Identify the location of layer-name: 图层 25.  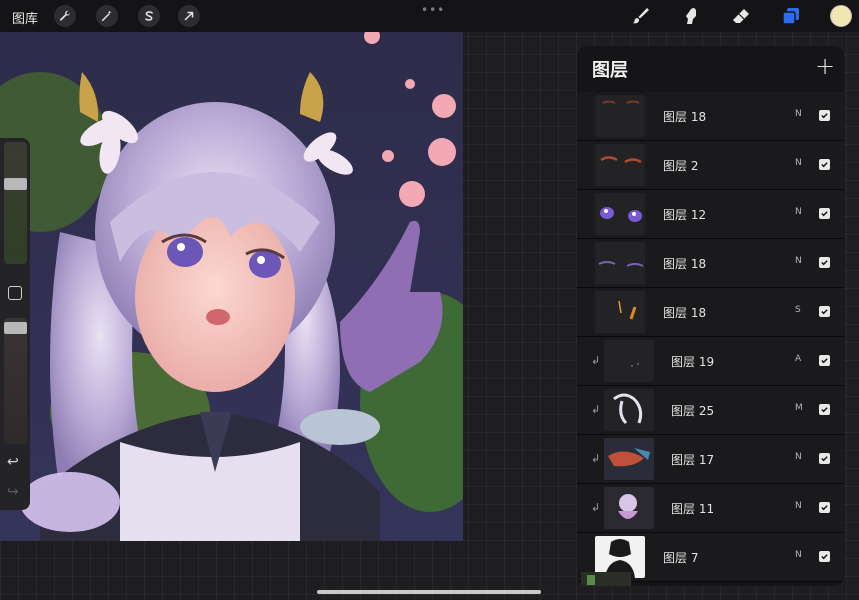
(693, 411).